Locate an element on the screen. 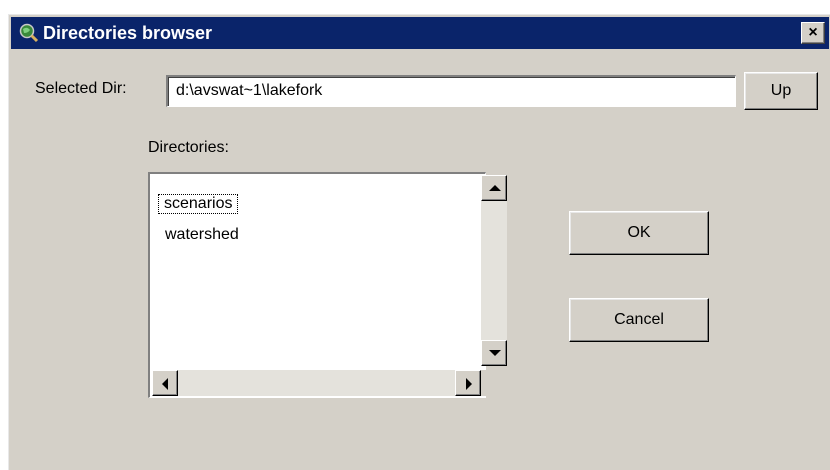  arrow-right-icon is located at coordinates (469, 384).